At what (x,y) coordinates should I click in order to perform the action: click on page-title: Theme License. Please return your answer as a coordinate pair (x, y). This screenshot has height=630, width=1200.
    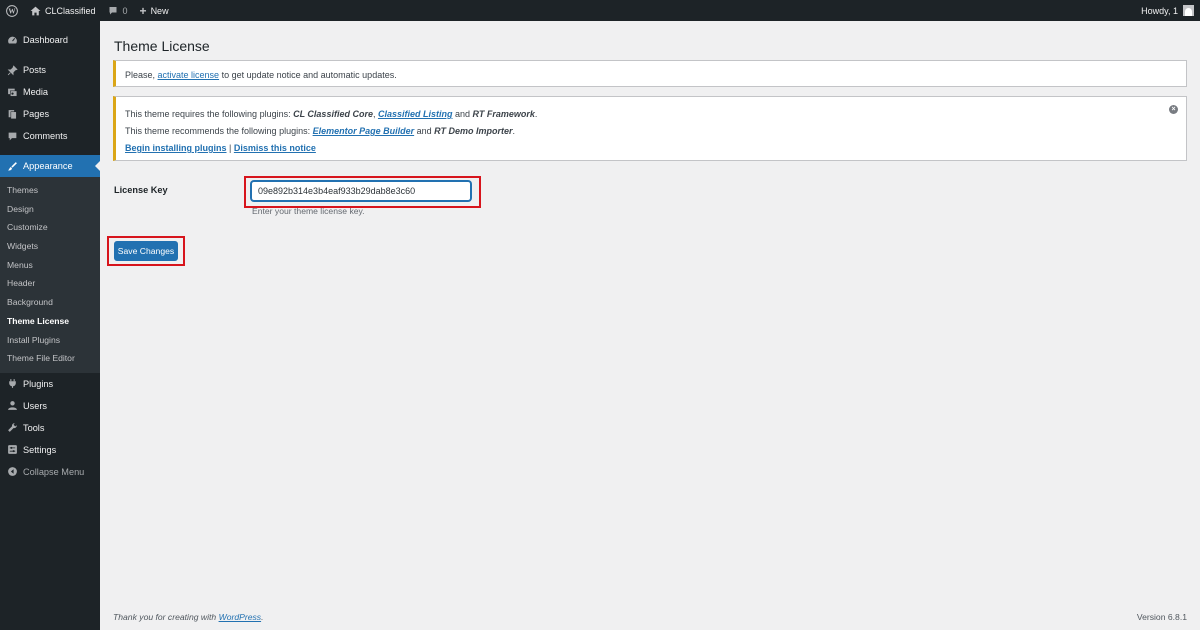
    Looking at the image, I should click on (162, 46).